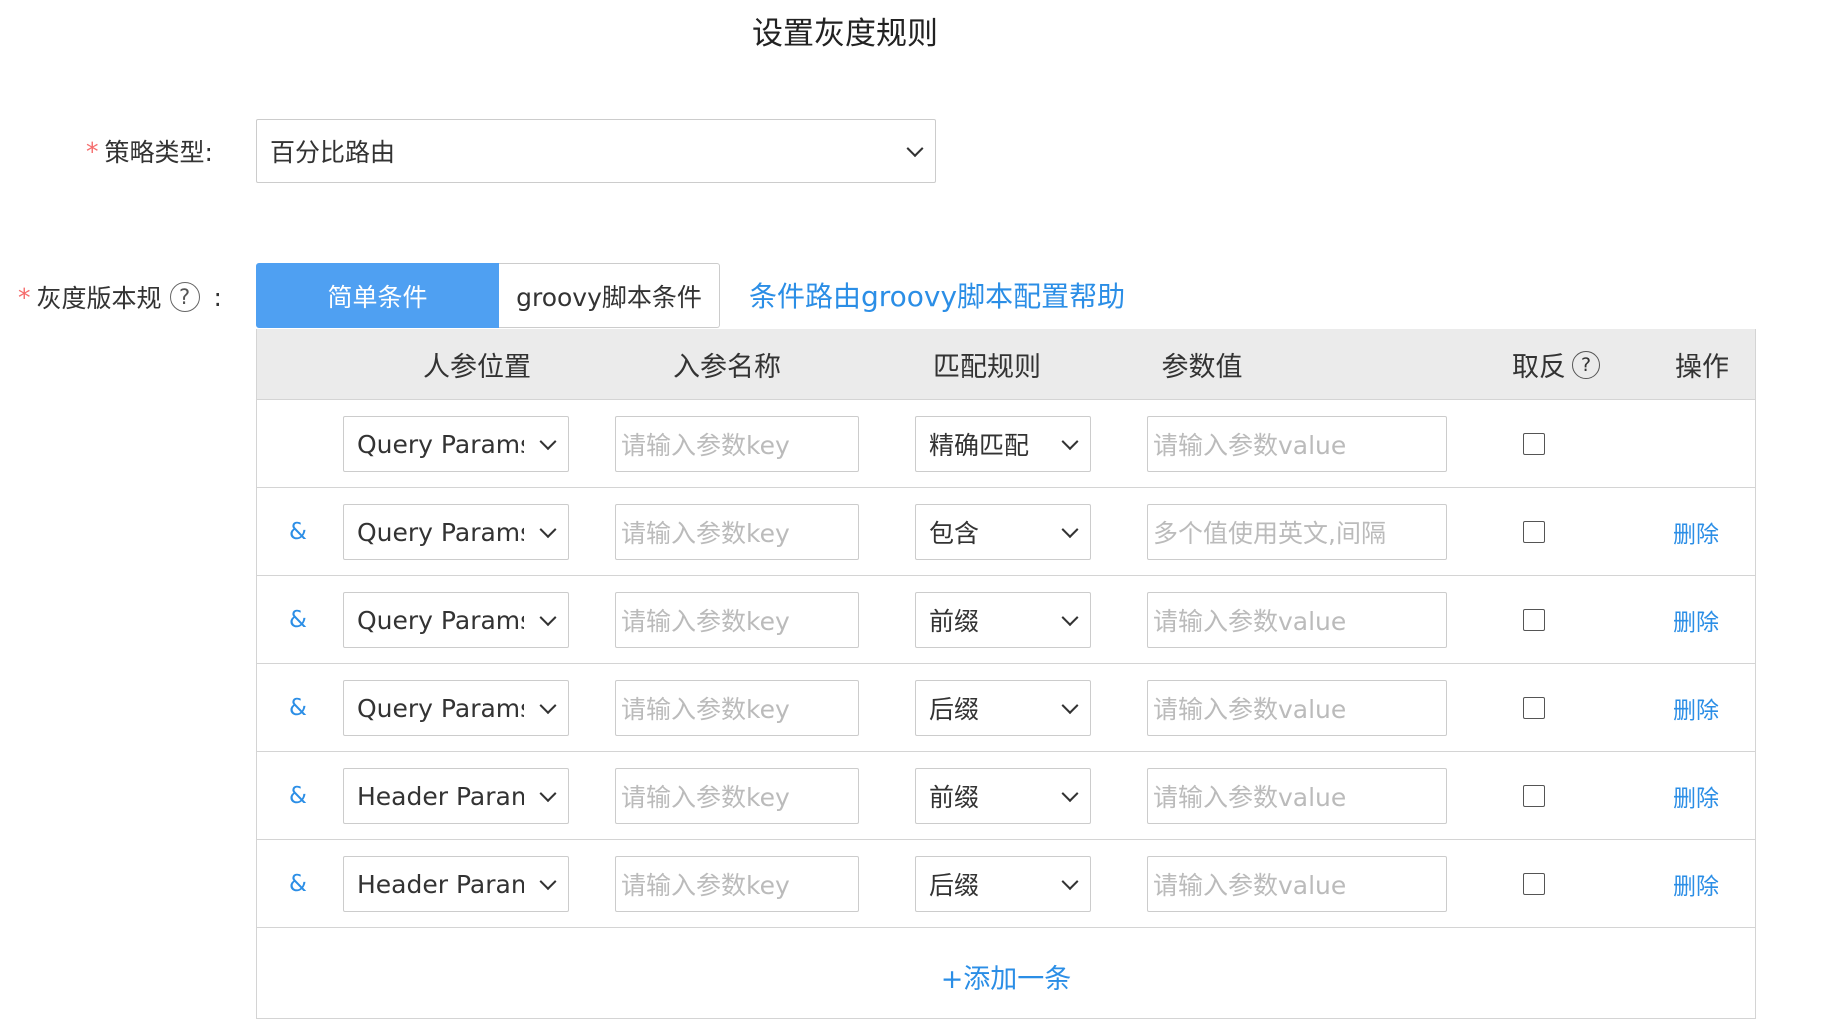 The image size is (1838, 1024). I want to click on label-colon: :, so click(217, 297).